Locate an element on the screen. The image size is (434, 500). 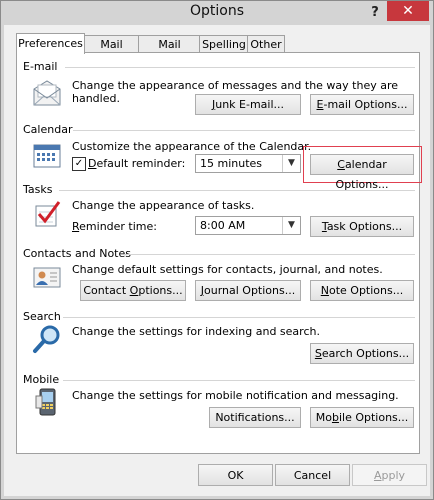
tasks-description: Change the appearance of tasks. is located at coordinates (163, 205).